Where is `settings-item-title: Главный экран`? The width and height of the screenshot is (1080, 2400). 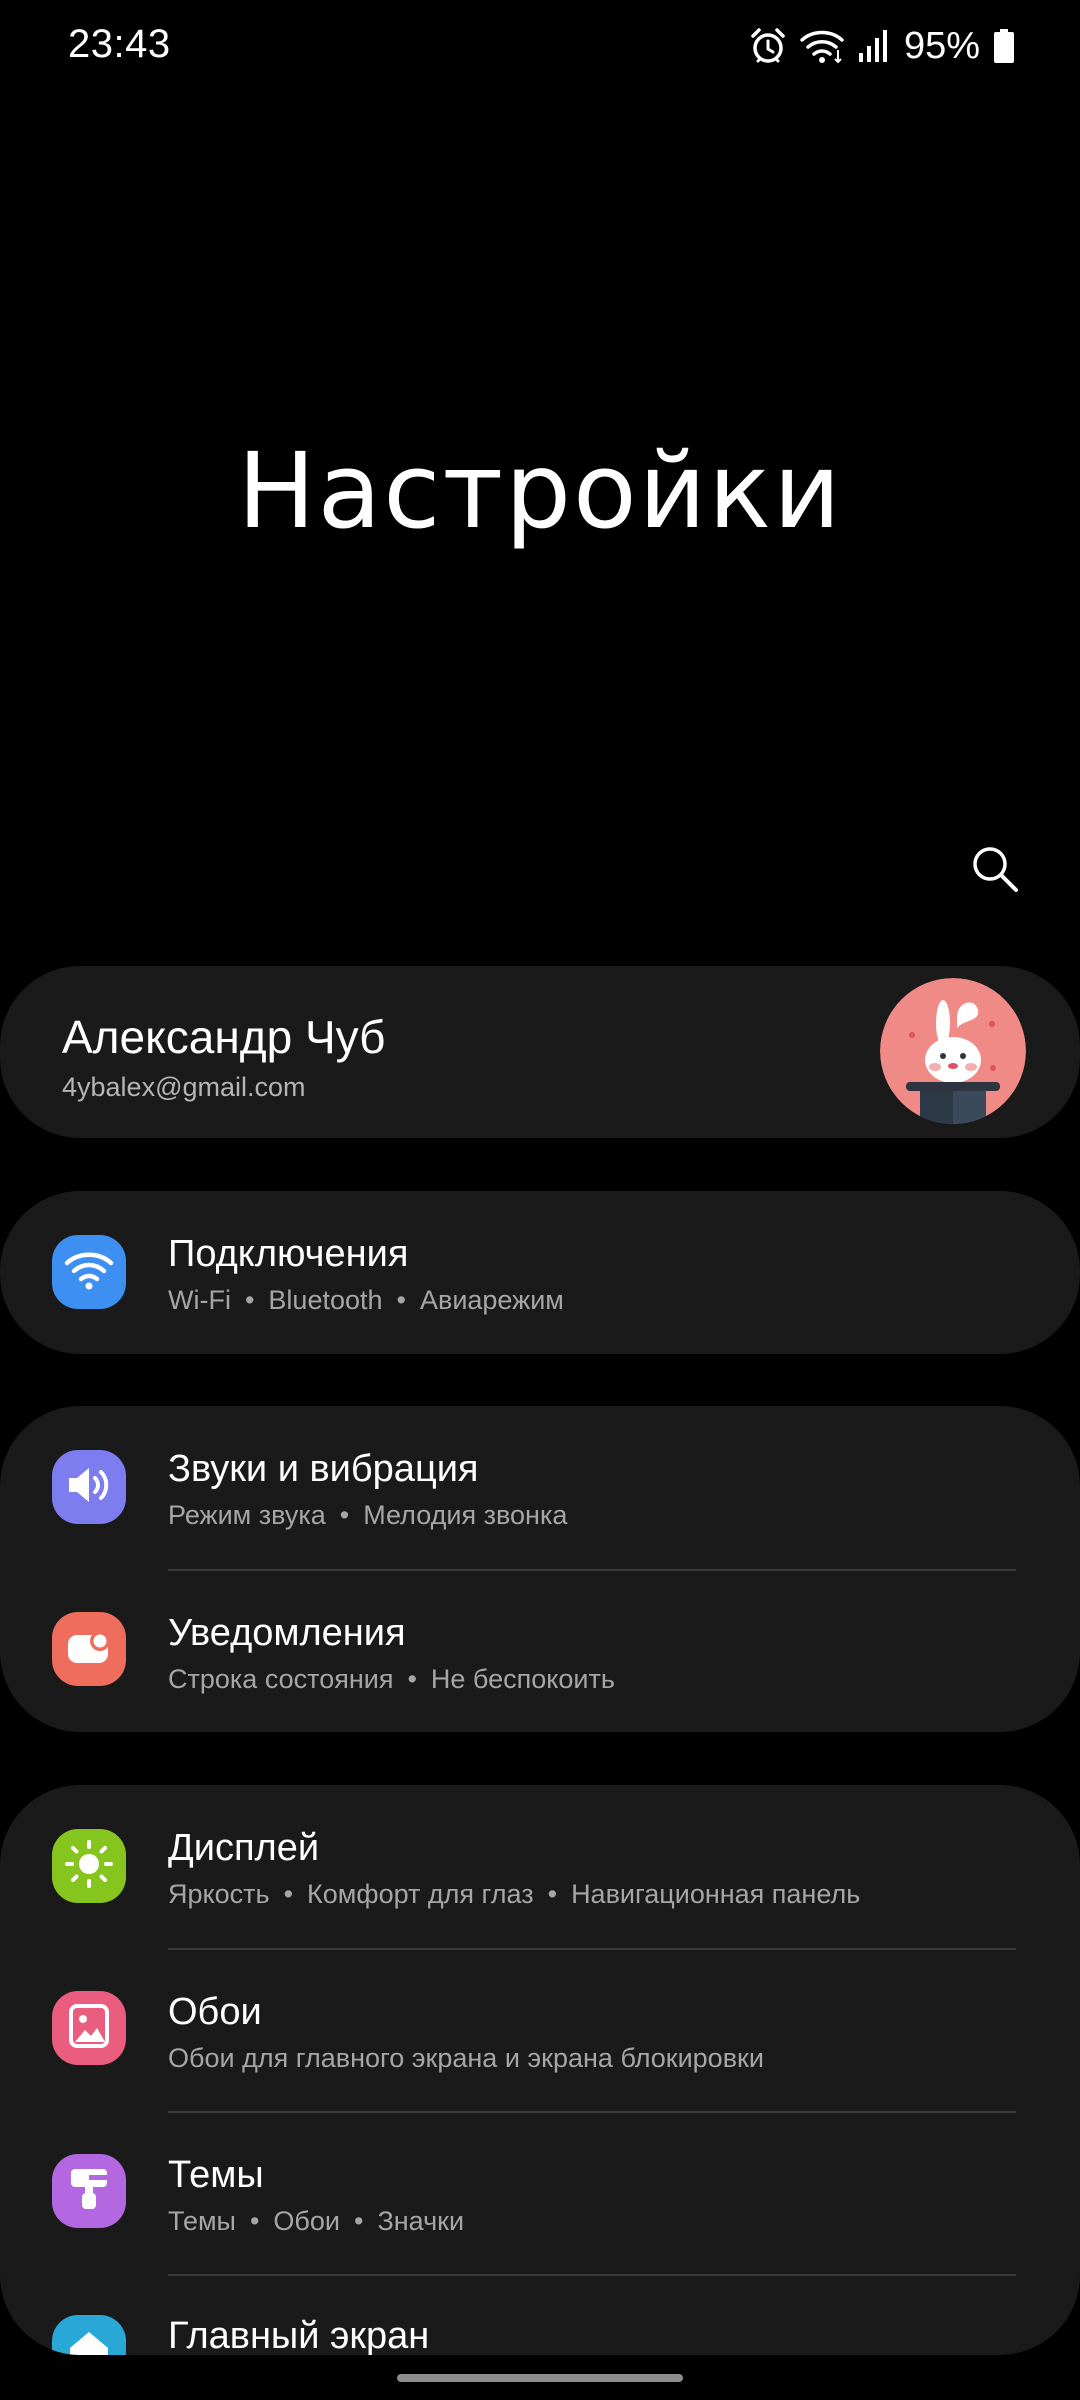
settings-item-title: Главный экран is located at coordinates (299, 2335).